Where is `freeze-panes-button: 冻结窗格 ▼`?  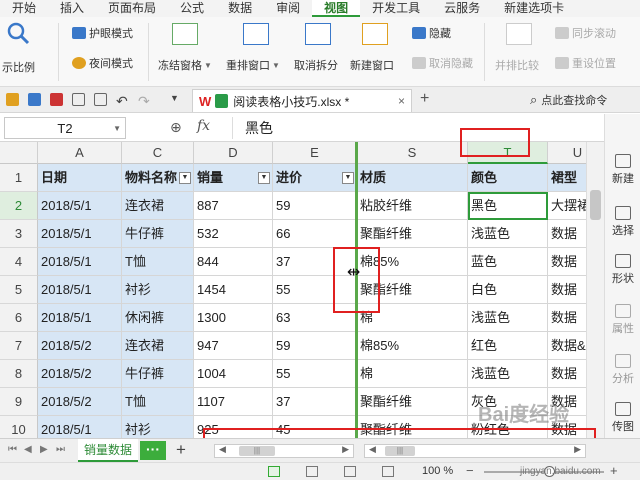
freeze-panes-button: 冻结窗格 ▼ is located at coordinates (185, 65).